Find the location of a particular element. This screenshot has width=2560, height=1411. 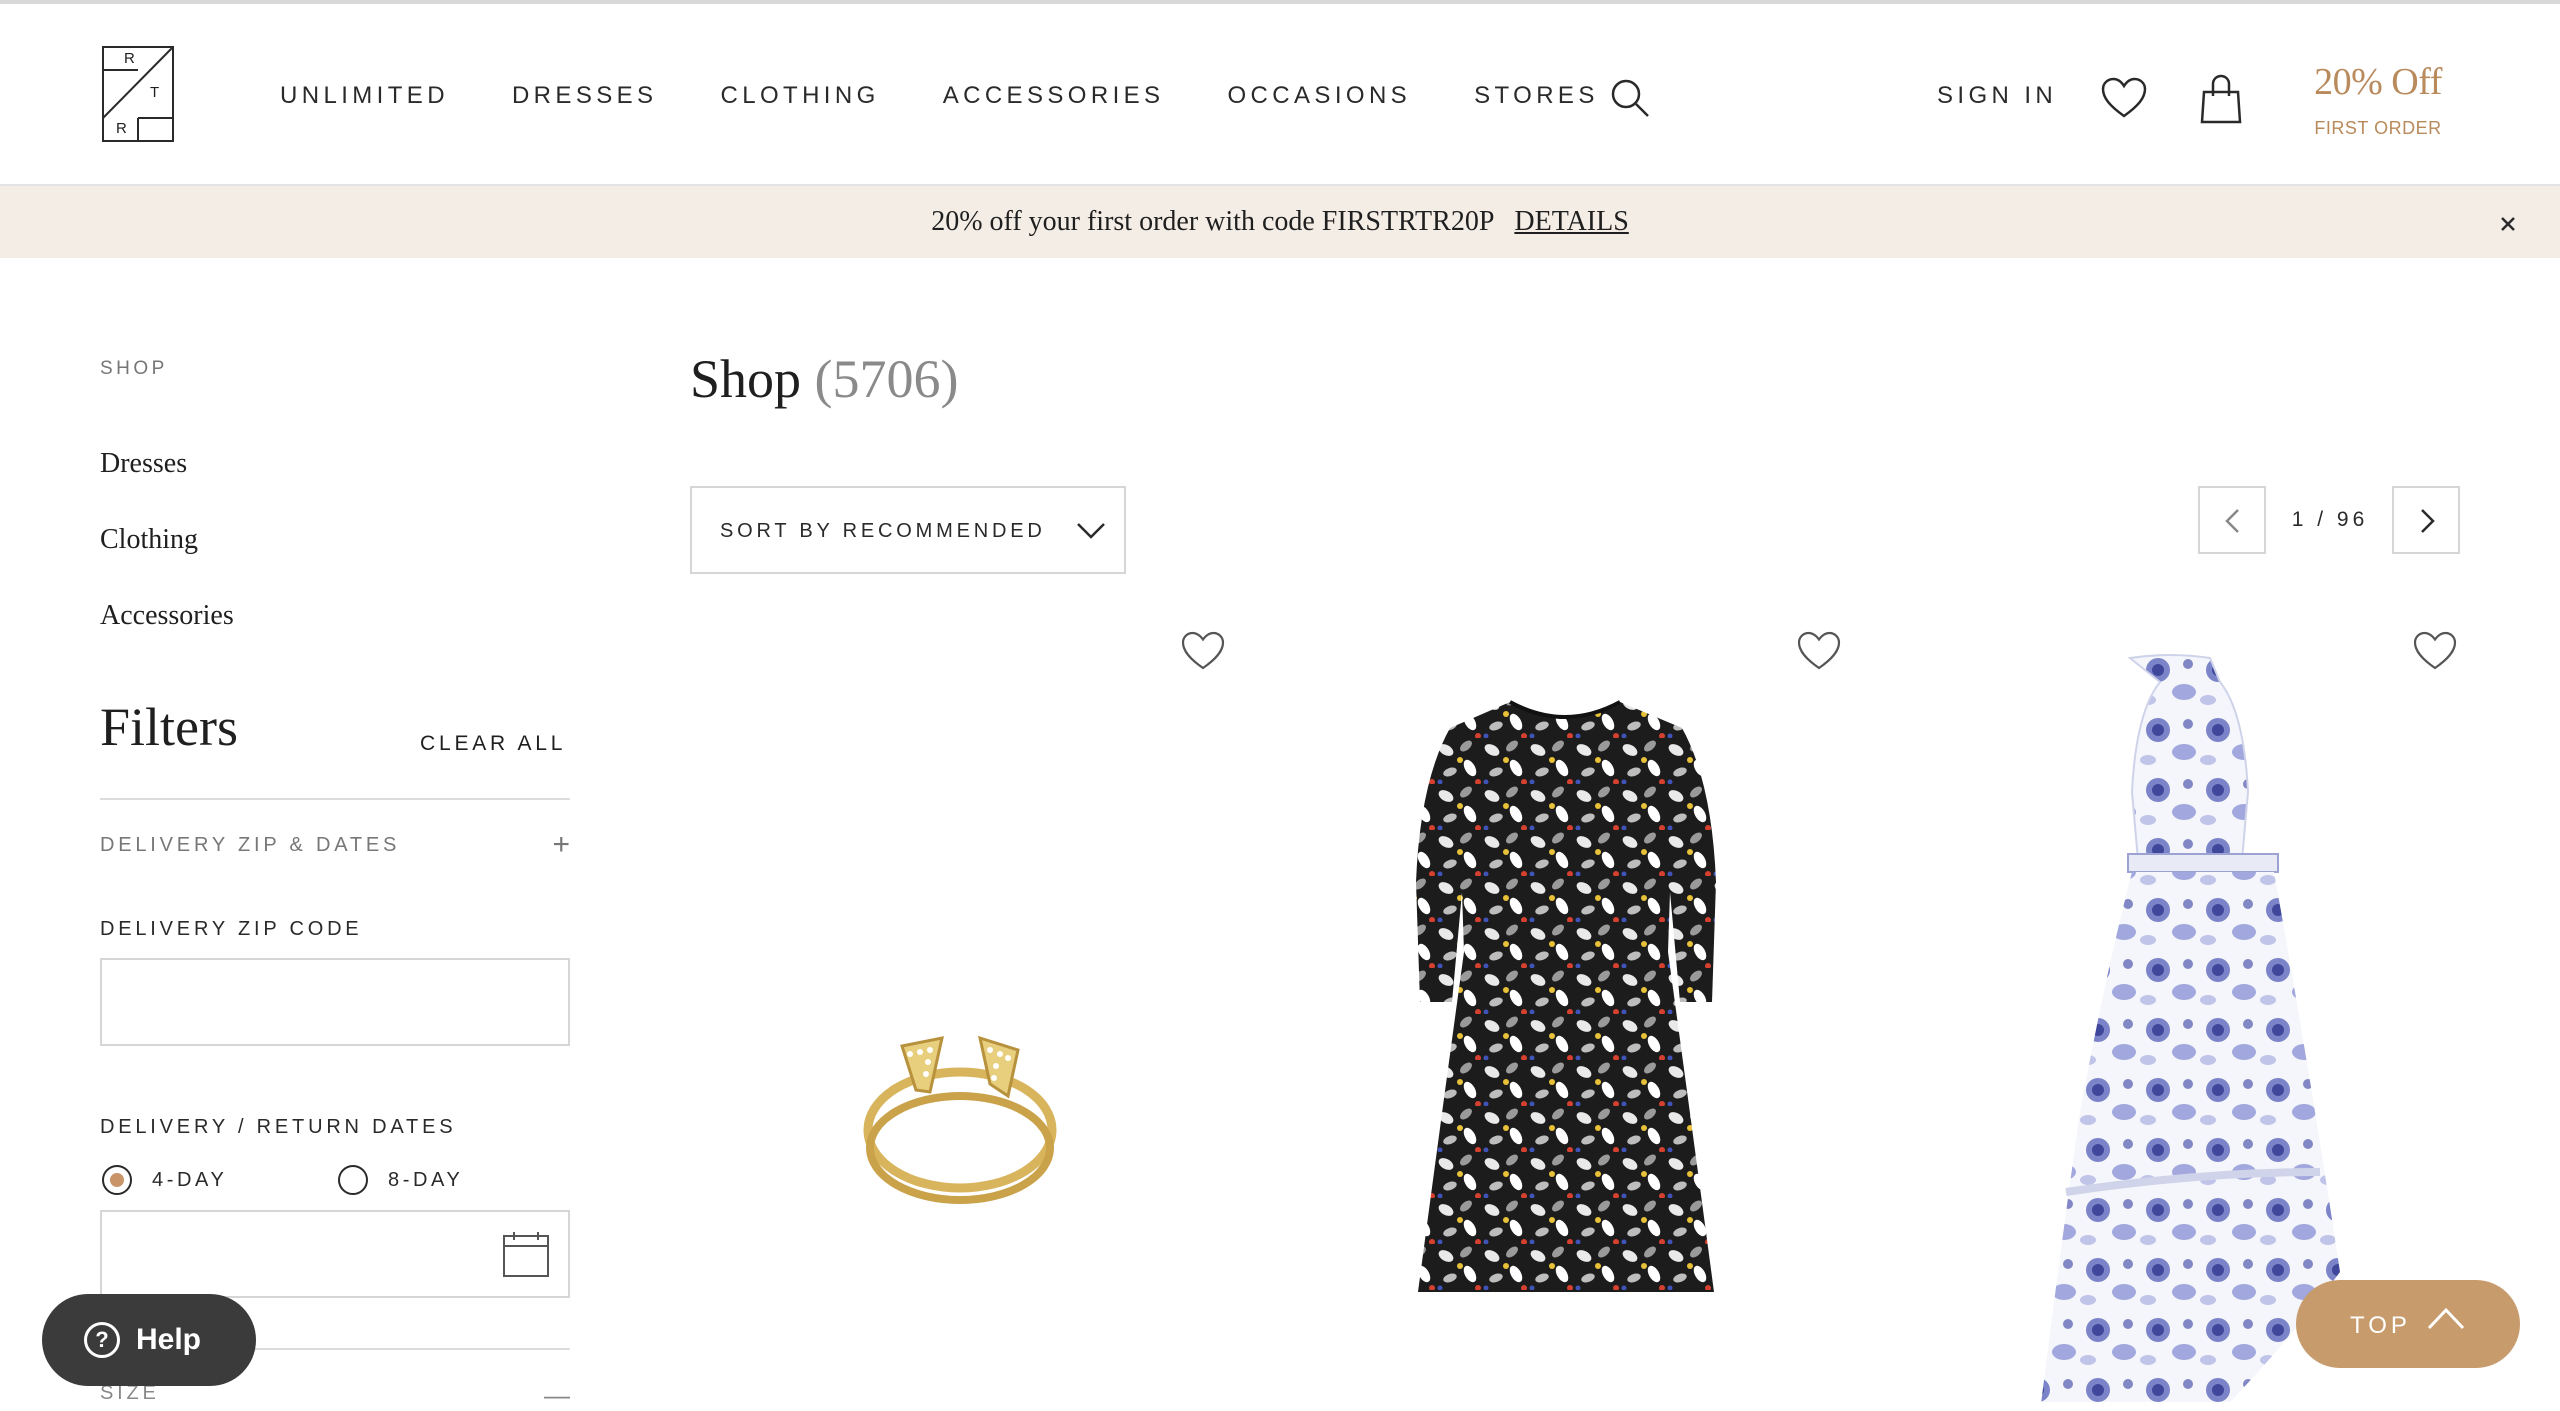

shop-section-label: SHOP is located at coordinates (134, 368).